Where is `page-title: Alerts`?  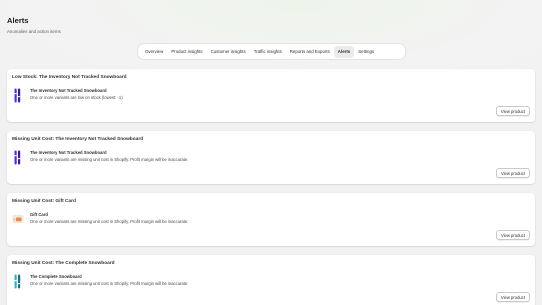
page-title: Alerts is located at coordinates (18, 20).